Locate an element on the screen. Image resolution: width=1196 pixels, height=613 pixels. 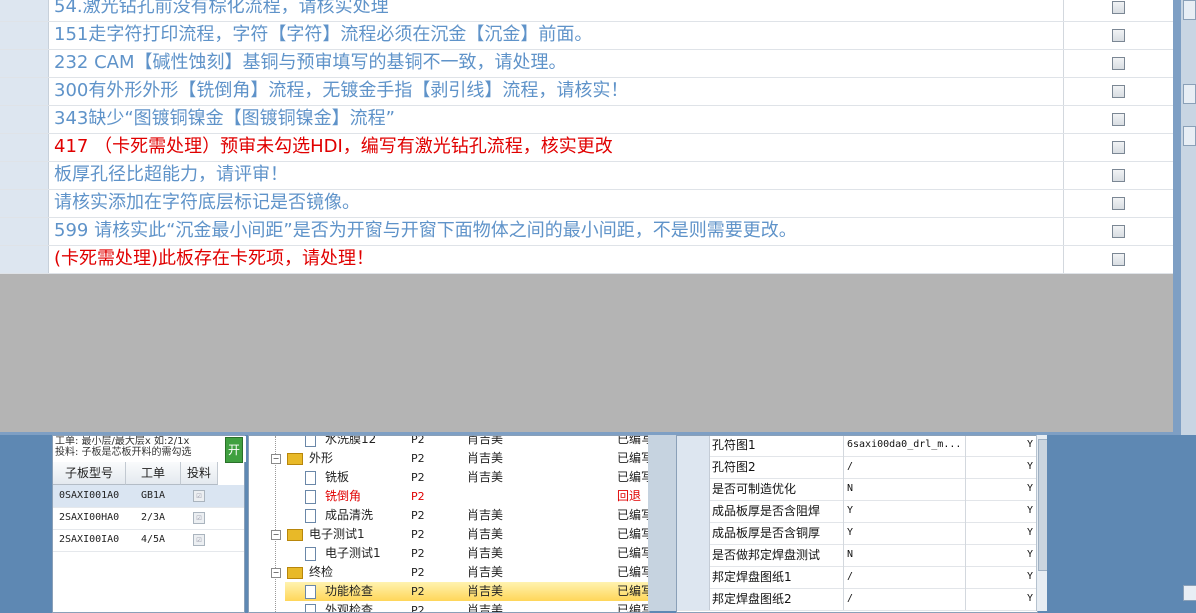
process-row: − 外形 P2 肖吉美 已编写 is located at coordinates (449, 458).